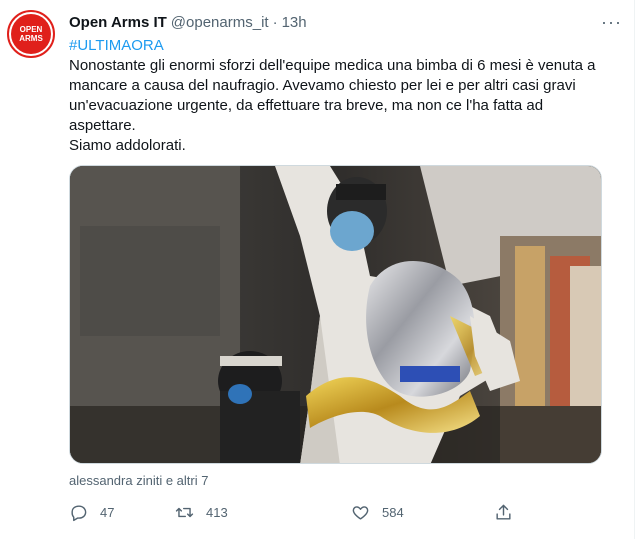  What do you see at coordinates (127, 145) in the screenshot?
I see `tweet-closing: Siamo addolorati.` at bounding box center [127, 145].